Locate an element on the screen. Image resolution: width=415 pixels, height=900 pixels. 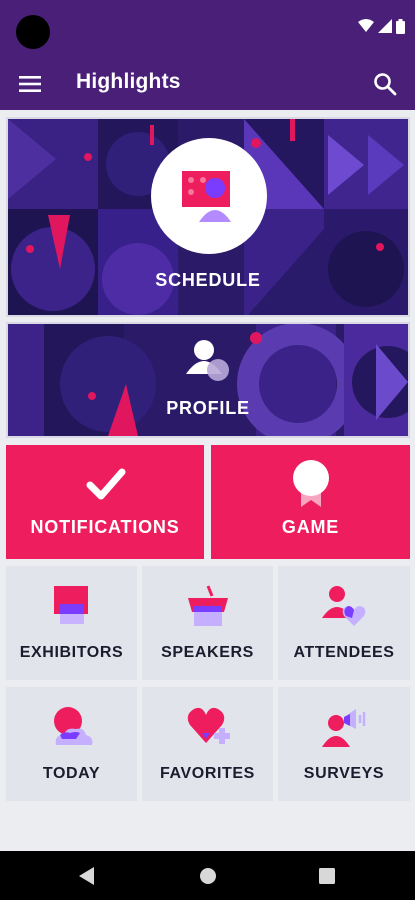
search-icon is located at coordinates (385, 84).